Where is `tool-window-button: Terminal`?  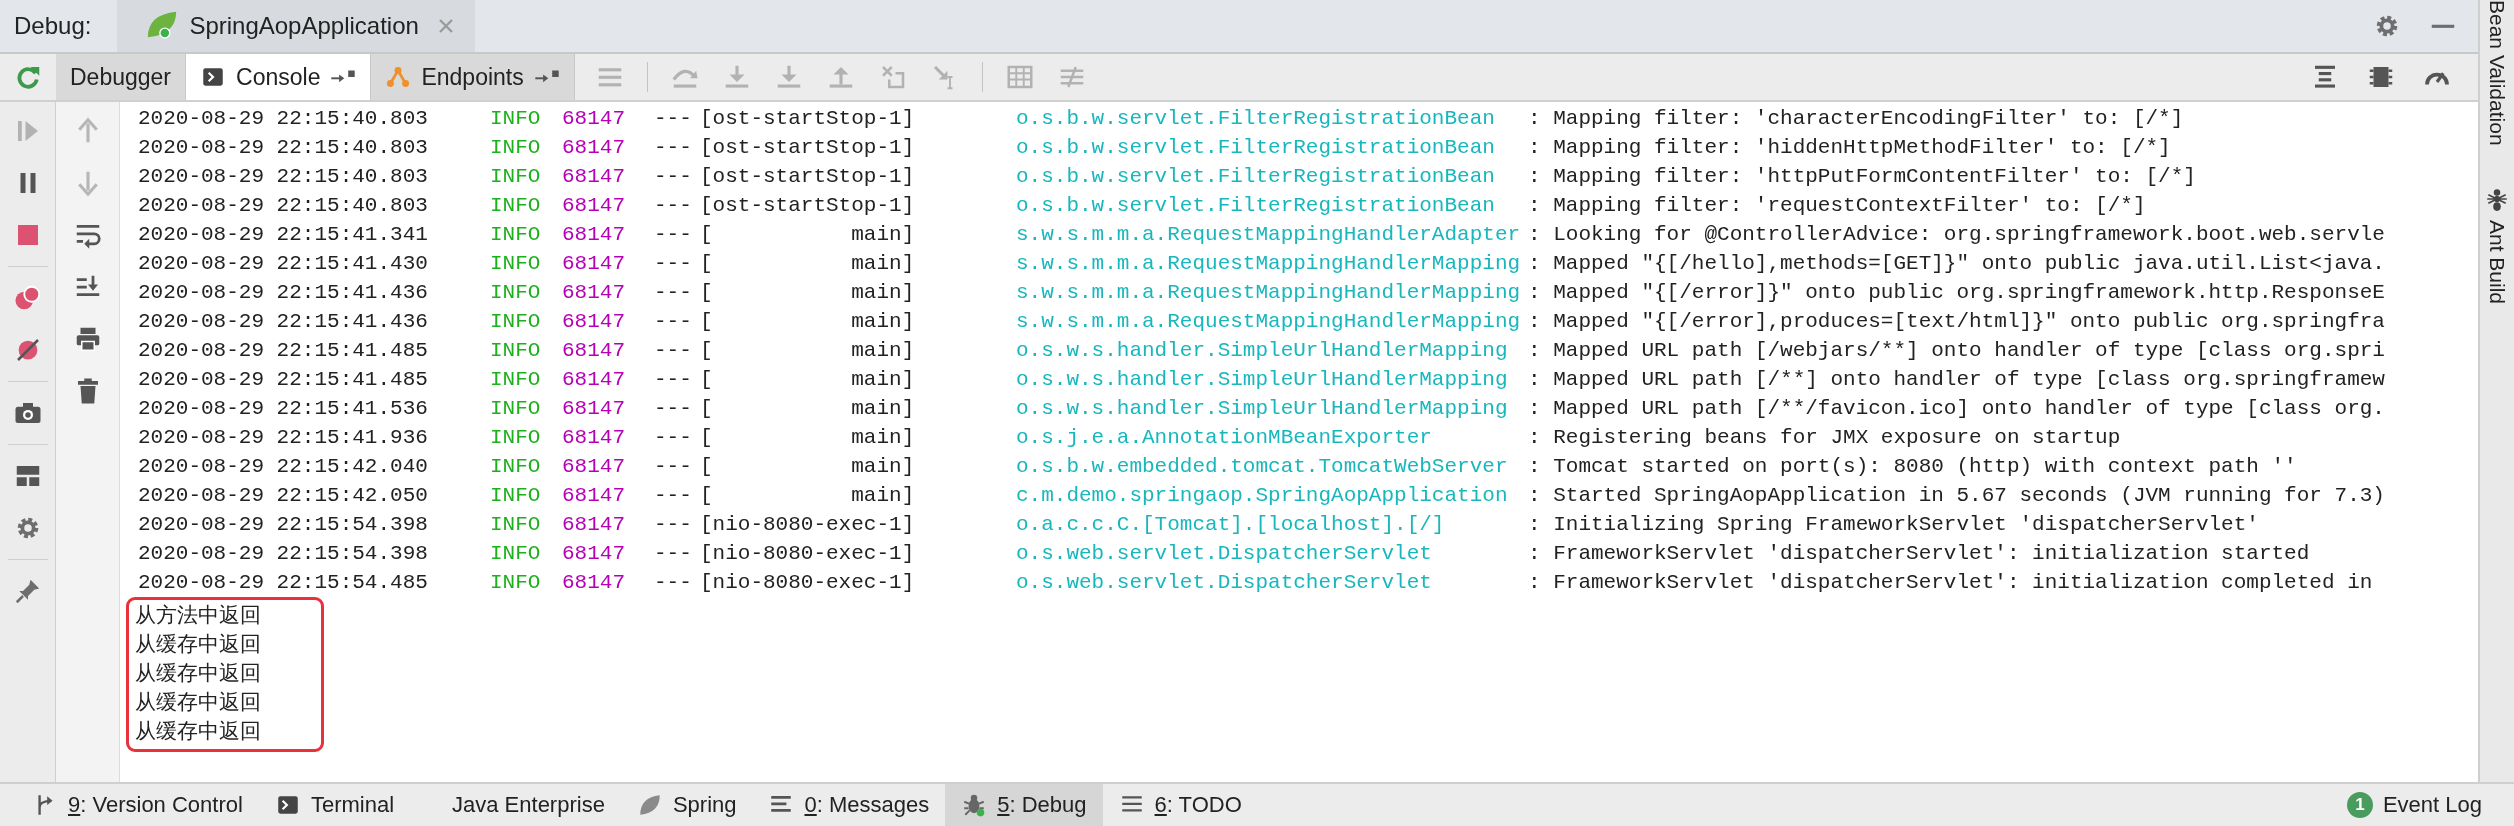 tool-window-button: Terminal is located at coordinates (334, 805).